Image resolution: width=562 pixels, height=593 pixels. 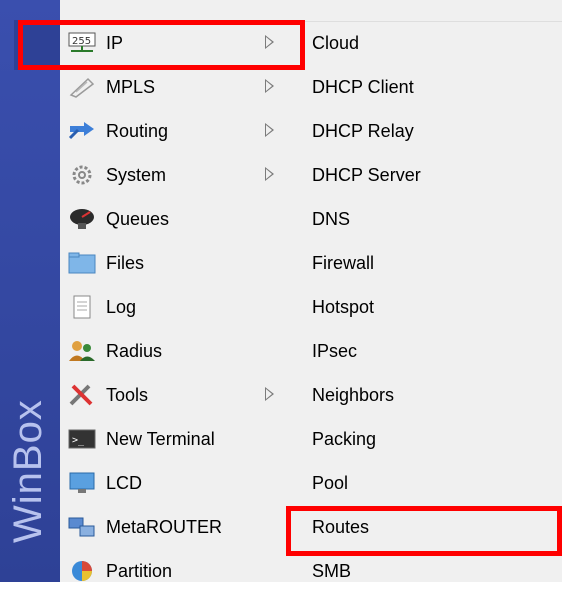 I want to click on submenu-item-label: DHCP Server, so click(x=366, y=174).